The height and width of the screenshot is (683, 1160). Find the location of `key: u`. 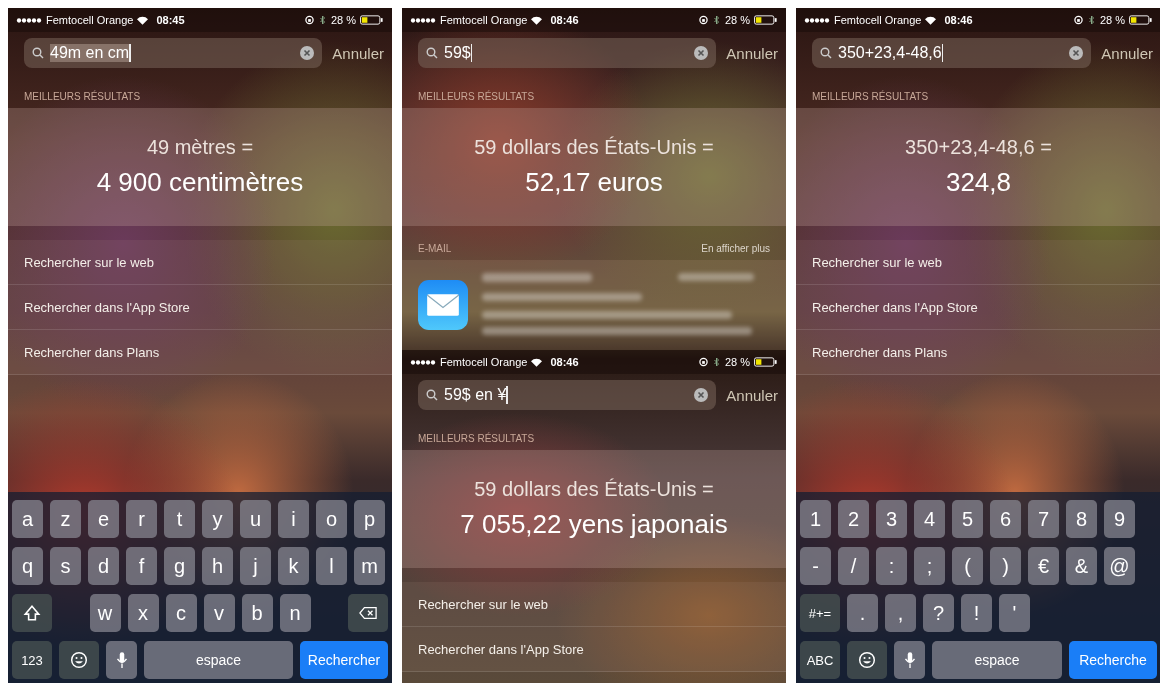

key: u is located at coordinates (255, 519).